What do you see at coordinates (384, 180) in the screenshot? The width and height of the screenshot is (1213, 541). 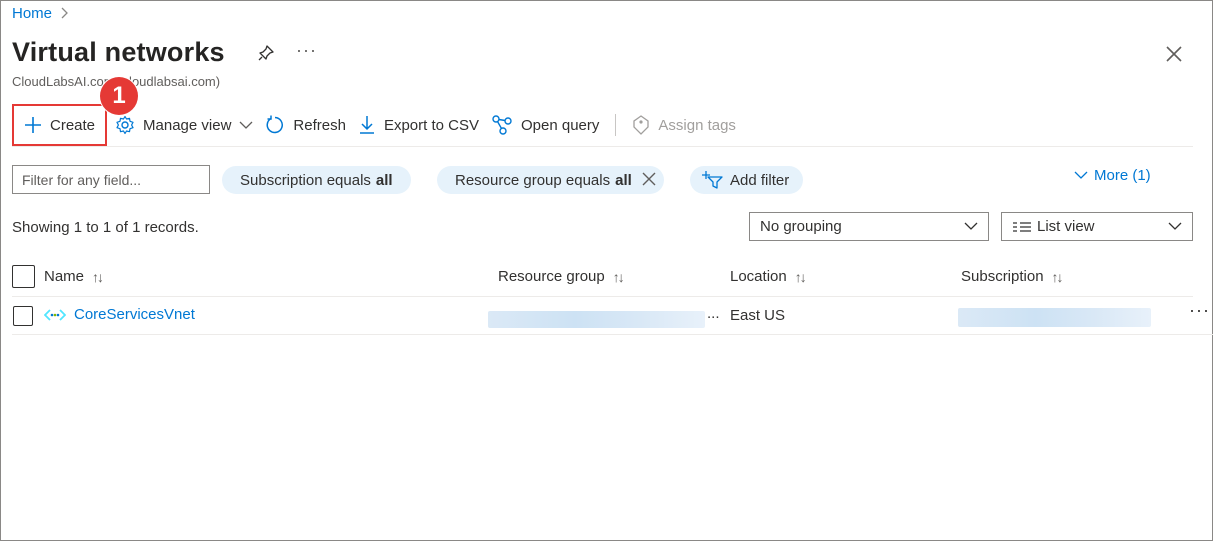 I see `subscription-filter-value: all` at bounding box center [384, 180].